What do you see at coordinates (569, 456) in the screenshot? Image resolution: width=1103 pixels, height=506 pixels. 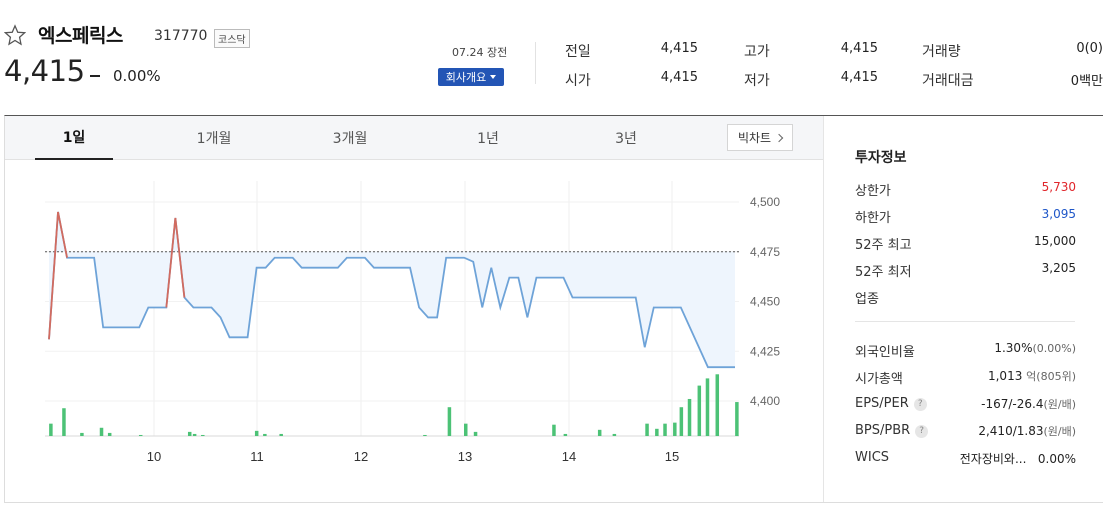 I see `x-tick-label: 14` at bounding box center [569, 456].